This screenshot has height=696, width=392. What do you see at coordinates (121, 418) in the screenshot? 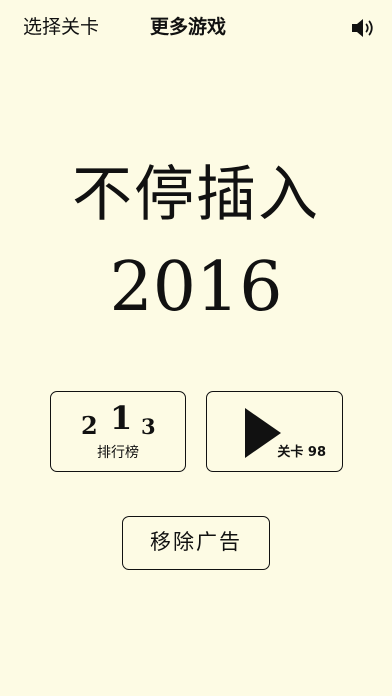
I see `podium-first: 1` at bounding box center [121, 418].